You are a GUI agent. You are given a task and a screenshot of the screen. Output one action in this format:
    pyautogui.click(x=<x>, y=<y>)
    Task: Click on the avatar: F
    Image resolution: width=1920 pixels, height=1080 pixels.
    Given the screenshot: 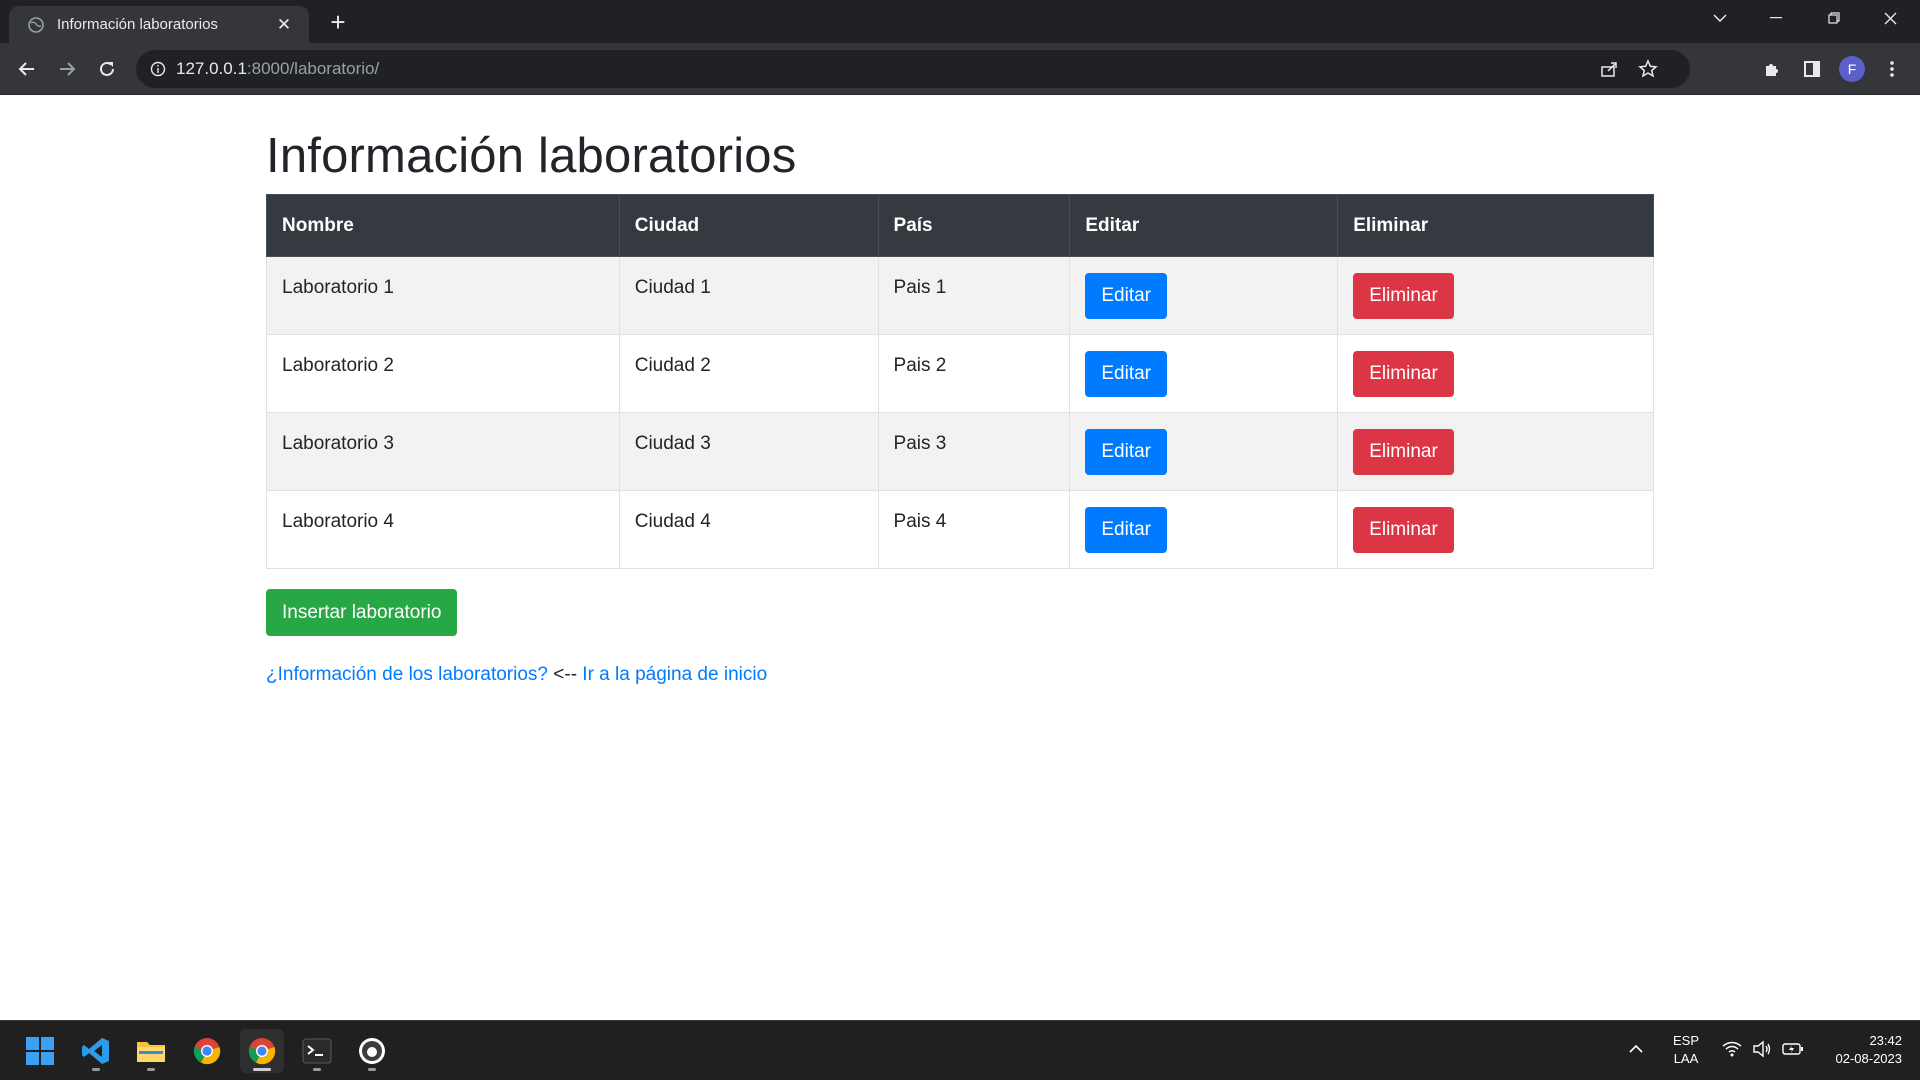 What is the action you would take?
    pyautogui.click(x=1852, y=69)
    